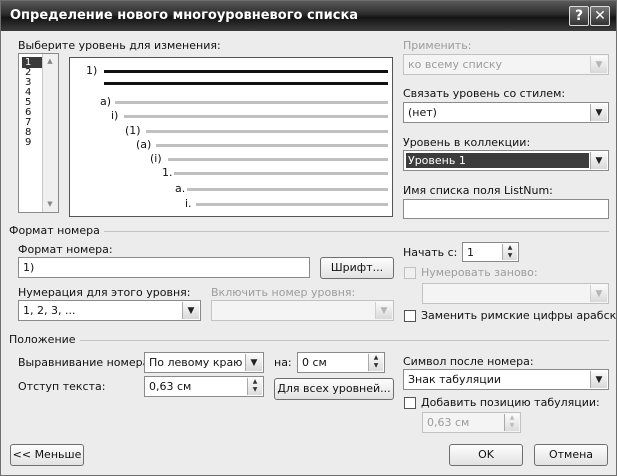  What do you see at coordinates (468, 361) in the screenshot?
I see `follow-number-label: Символ после номера:` at bounding box center [468, 361].